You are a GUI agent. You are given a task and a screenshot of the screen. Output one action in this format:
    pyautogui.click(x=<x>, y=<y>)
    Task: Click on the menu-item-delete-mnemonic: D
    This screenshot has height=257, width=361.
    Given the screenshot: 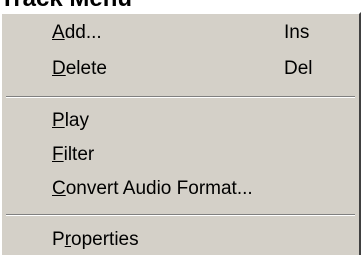 What is the action you would take?
    pyautogui.click(x=59, y=68)
    